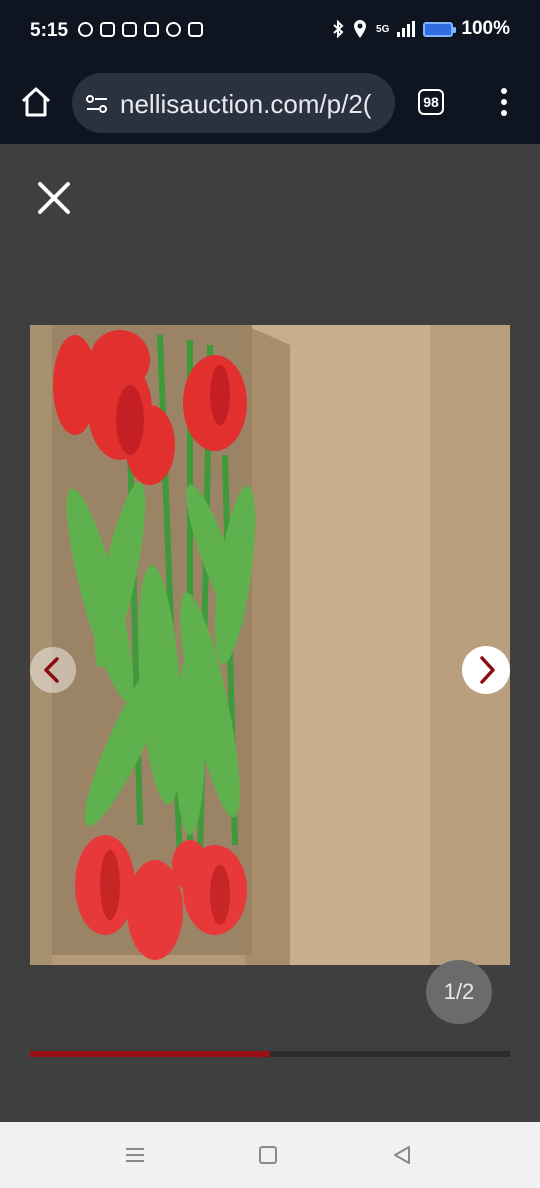  Describe the element at coordinates (504, 103) in the screenshot. I see `more-menu-icon` at that location.